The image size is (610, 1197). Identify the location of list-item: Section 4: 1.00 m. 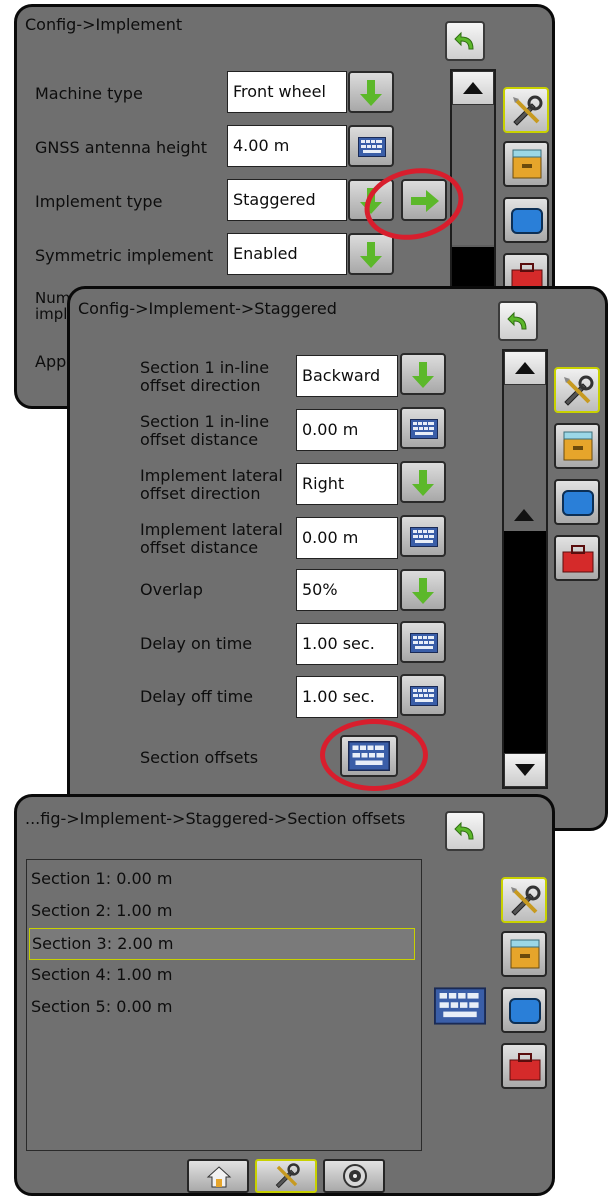
(100, 976).